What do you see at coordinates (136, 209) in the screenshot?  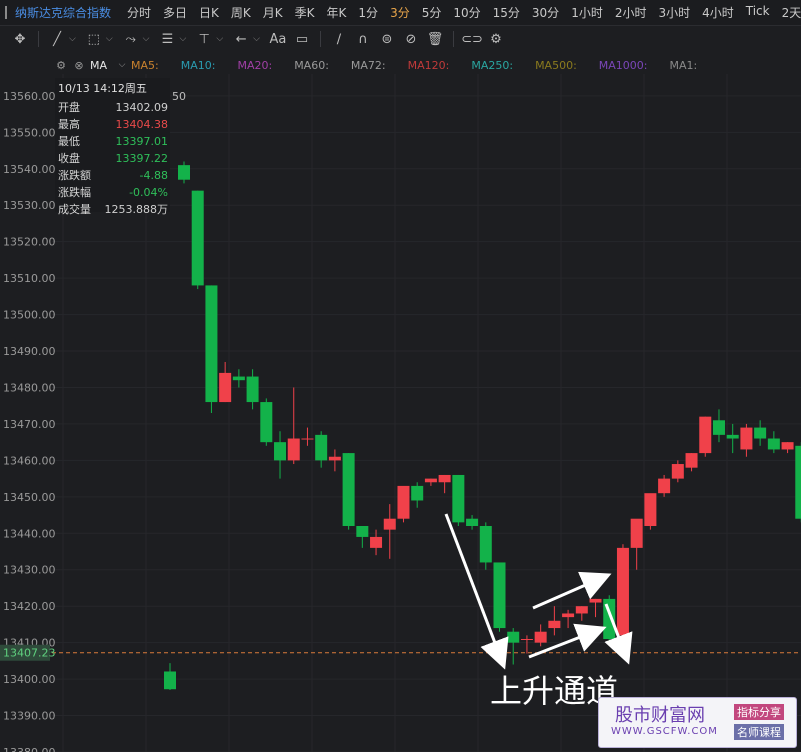 I see `info-value: 1253.888万` at bounding box center [136, 209].